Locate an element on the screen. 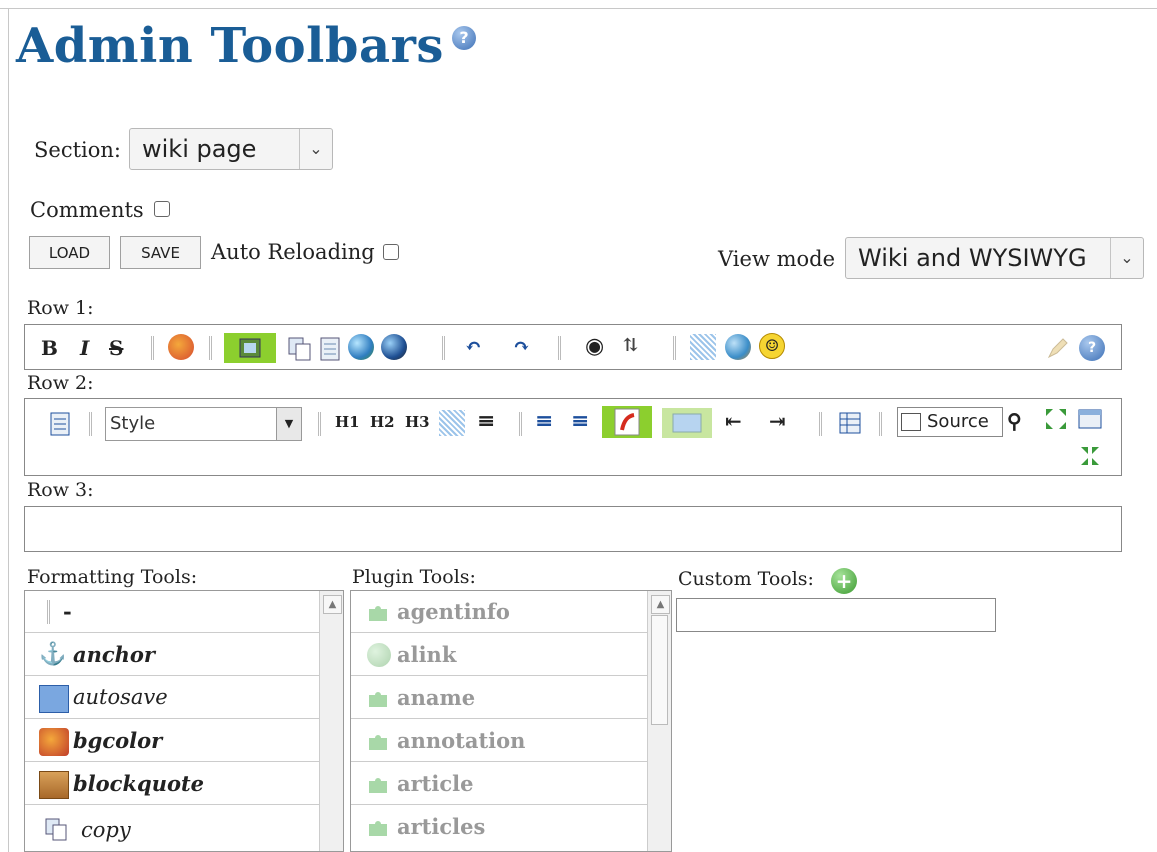  smiley-icon: ☺ is located at coordinates (772, 346).